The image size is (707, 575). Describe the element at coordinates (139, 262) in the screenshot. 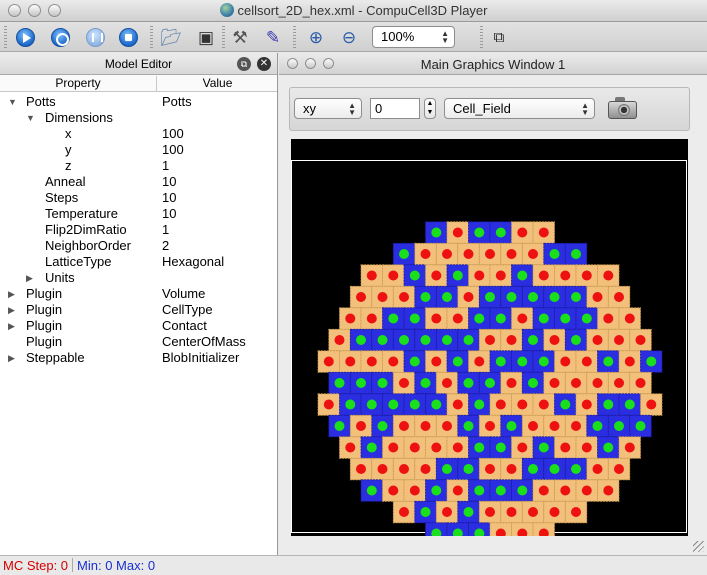

I see `tree-row: LatticeType Hexagonal` at that location.